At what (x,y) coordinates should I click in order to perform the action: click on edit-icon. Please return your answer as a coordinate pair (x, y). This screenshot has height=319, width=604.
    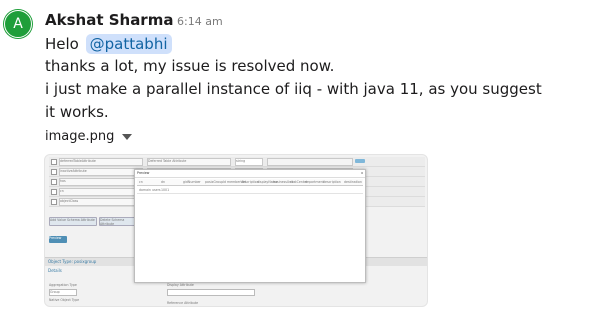
    Looking at the image, I should click on (360, 161).